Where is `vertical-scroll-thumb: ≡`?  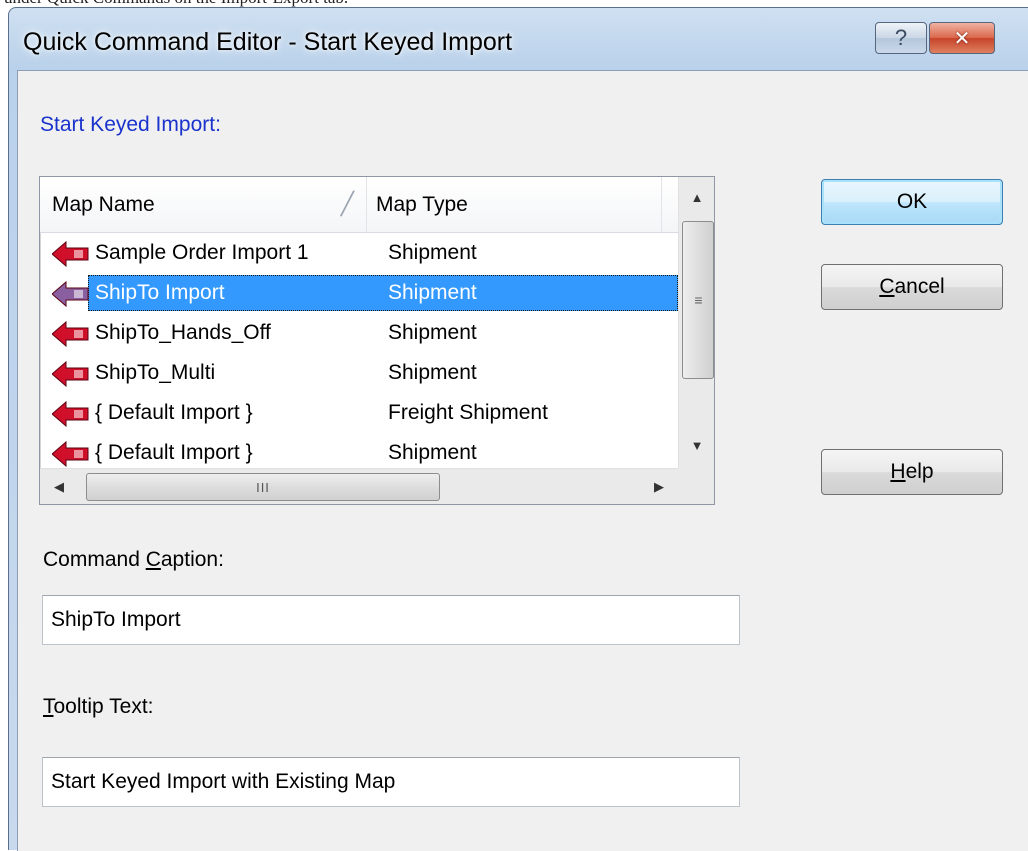 vertical-scroll-thumb: ≡ is located at coordinates (698, 300).